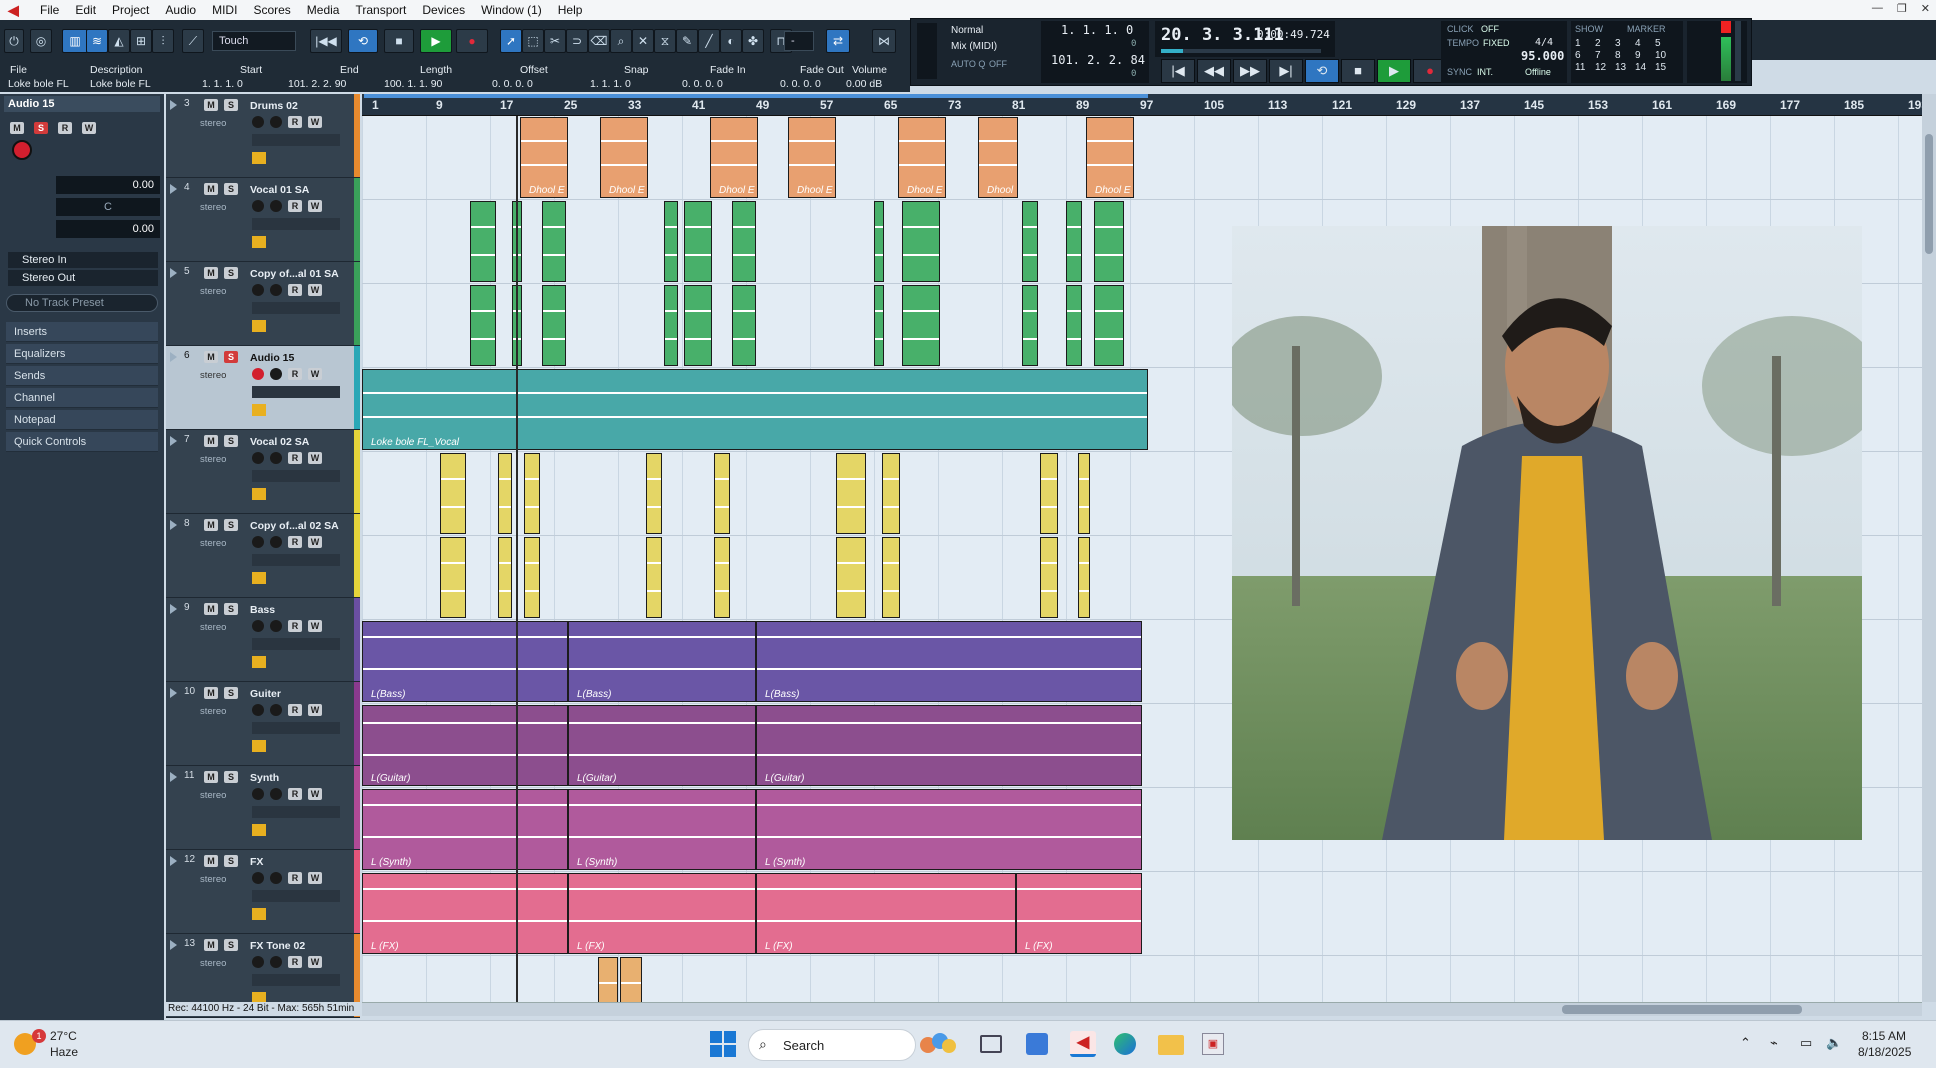 This screenshot has width=1936, height=1068. Describe the element at coordinates (1544, 42) in the screenshot. I see `time-signature: 4/4` at that location.